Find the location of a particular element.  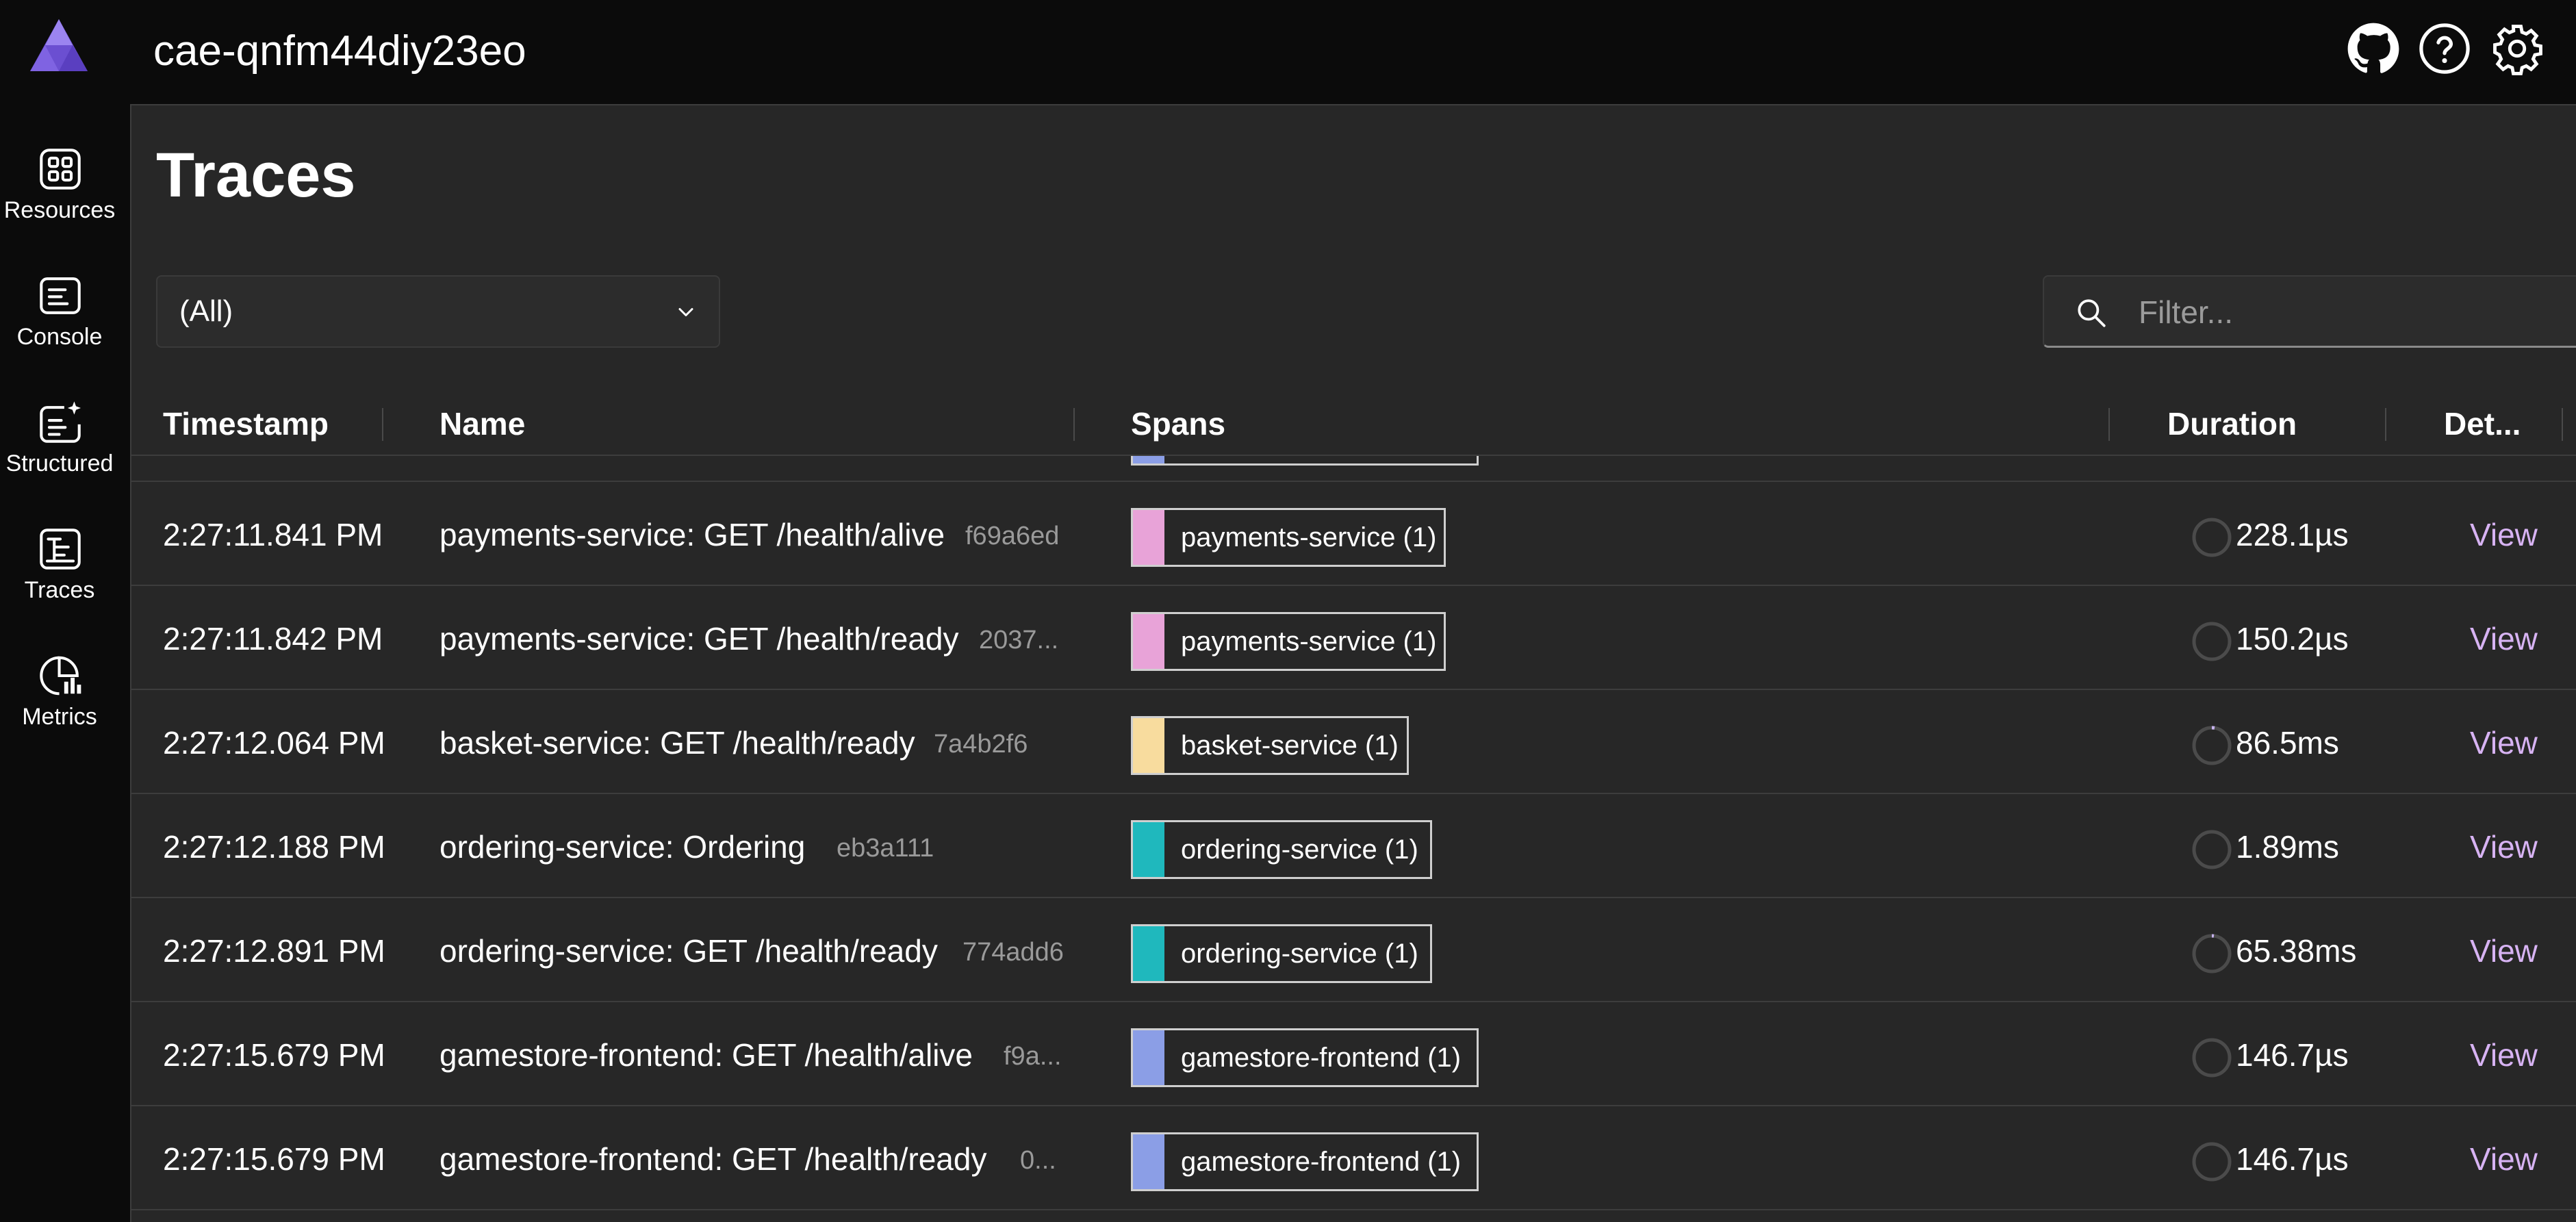

page-title: Traces is located at coordinates (256, 175).